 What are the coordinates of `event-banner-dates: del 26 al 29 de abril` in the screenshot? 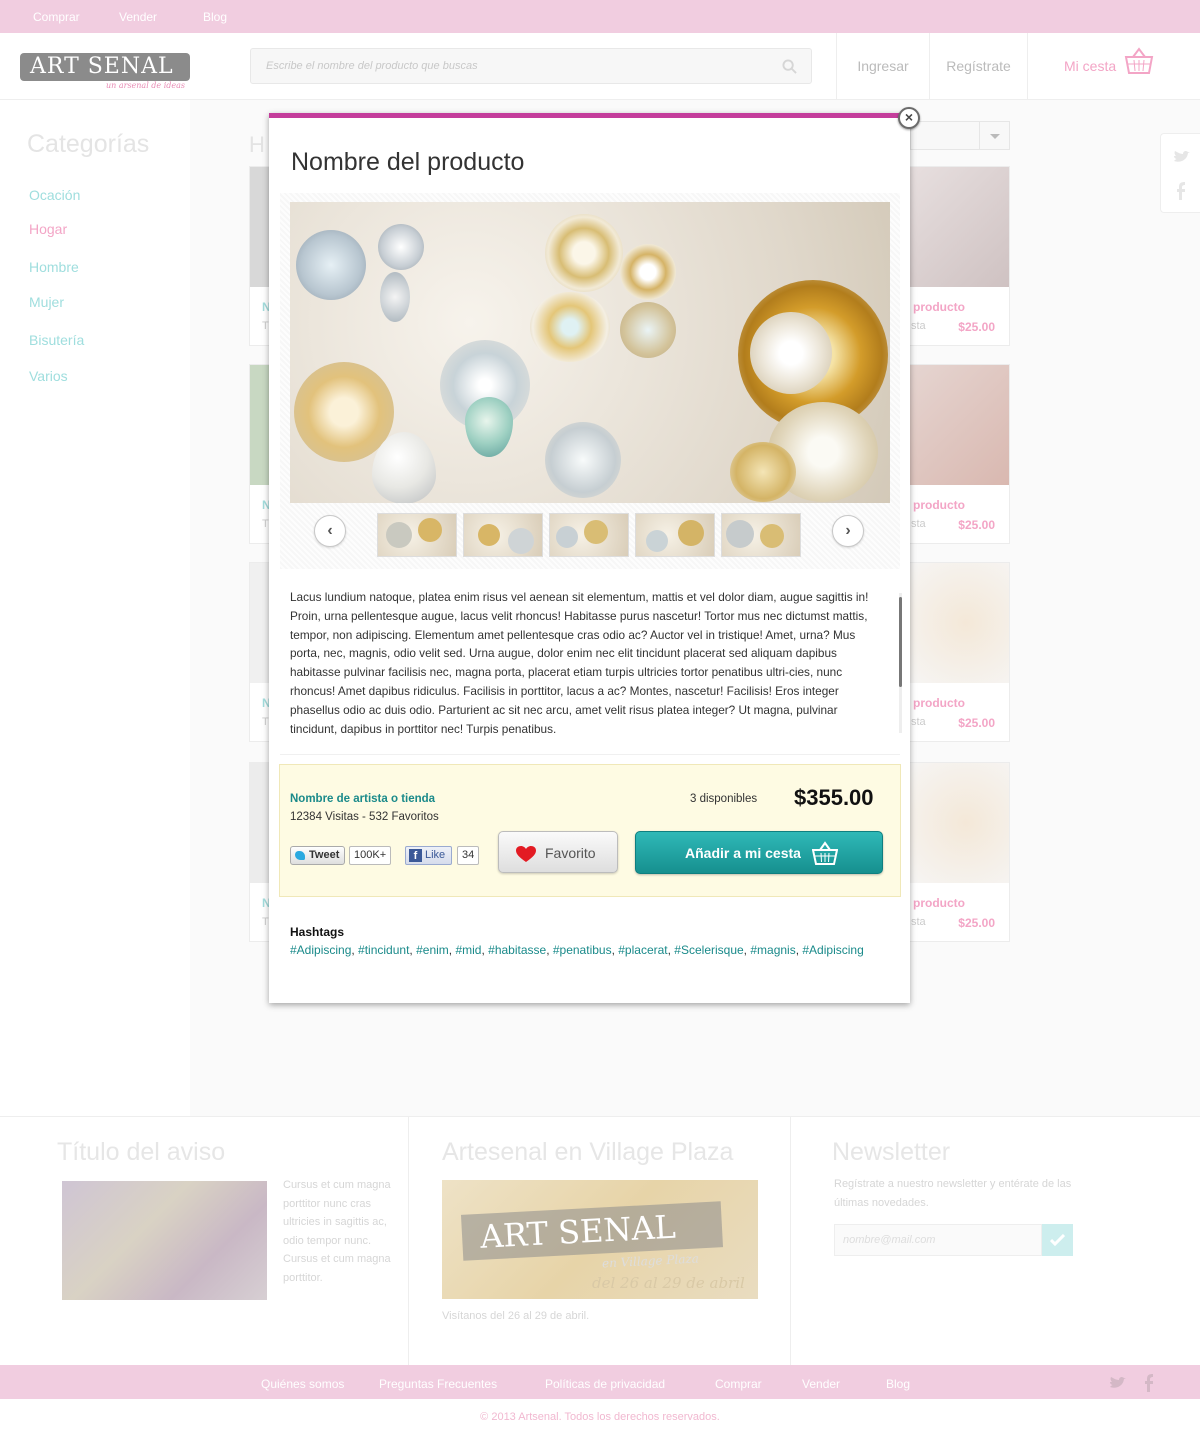 It's located at (668, 1283).